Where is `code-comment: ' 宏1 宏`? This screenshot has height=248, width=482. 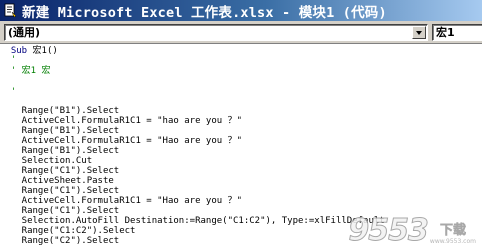
code-comment: ' 宏1 宏 is located at coordinates (241, 71).